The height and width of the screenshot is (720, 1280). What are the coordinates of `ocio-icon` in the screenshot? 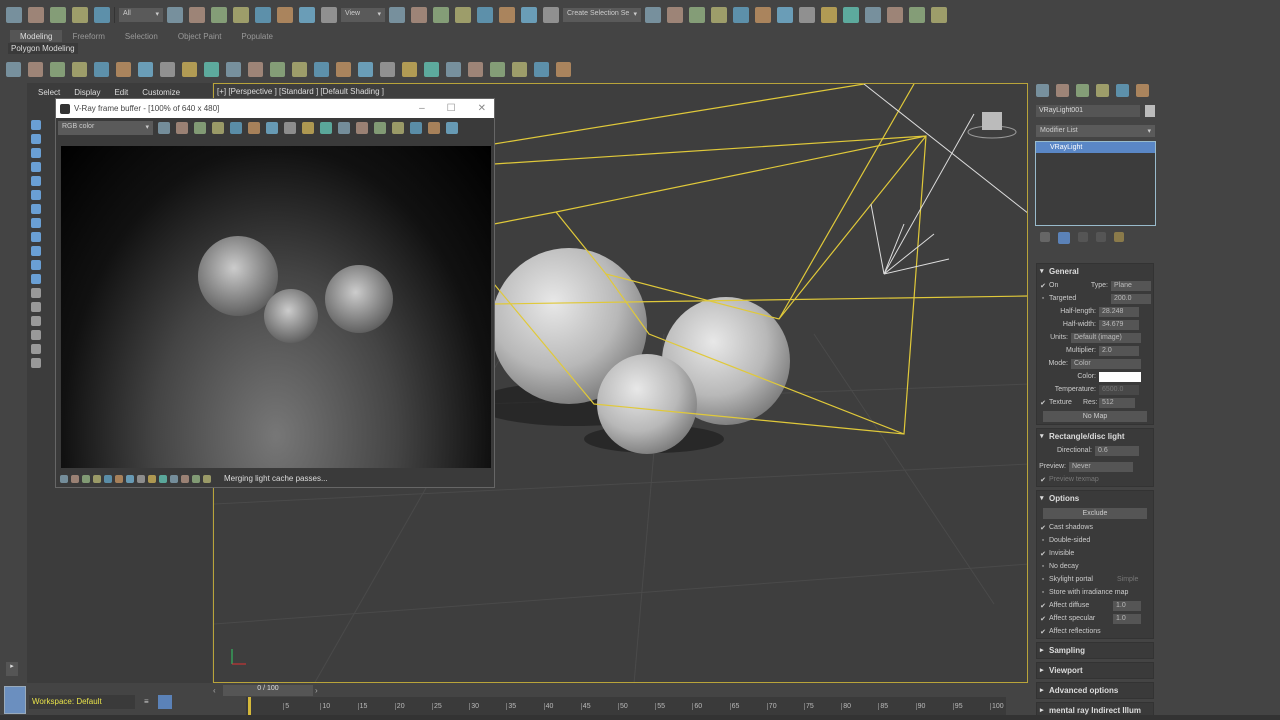 It's located at (86, 478).